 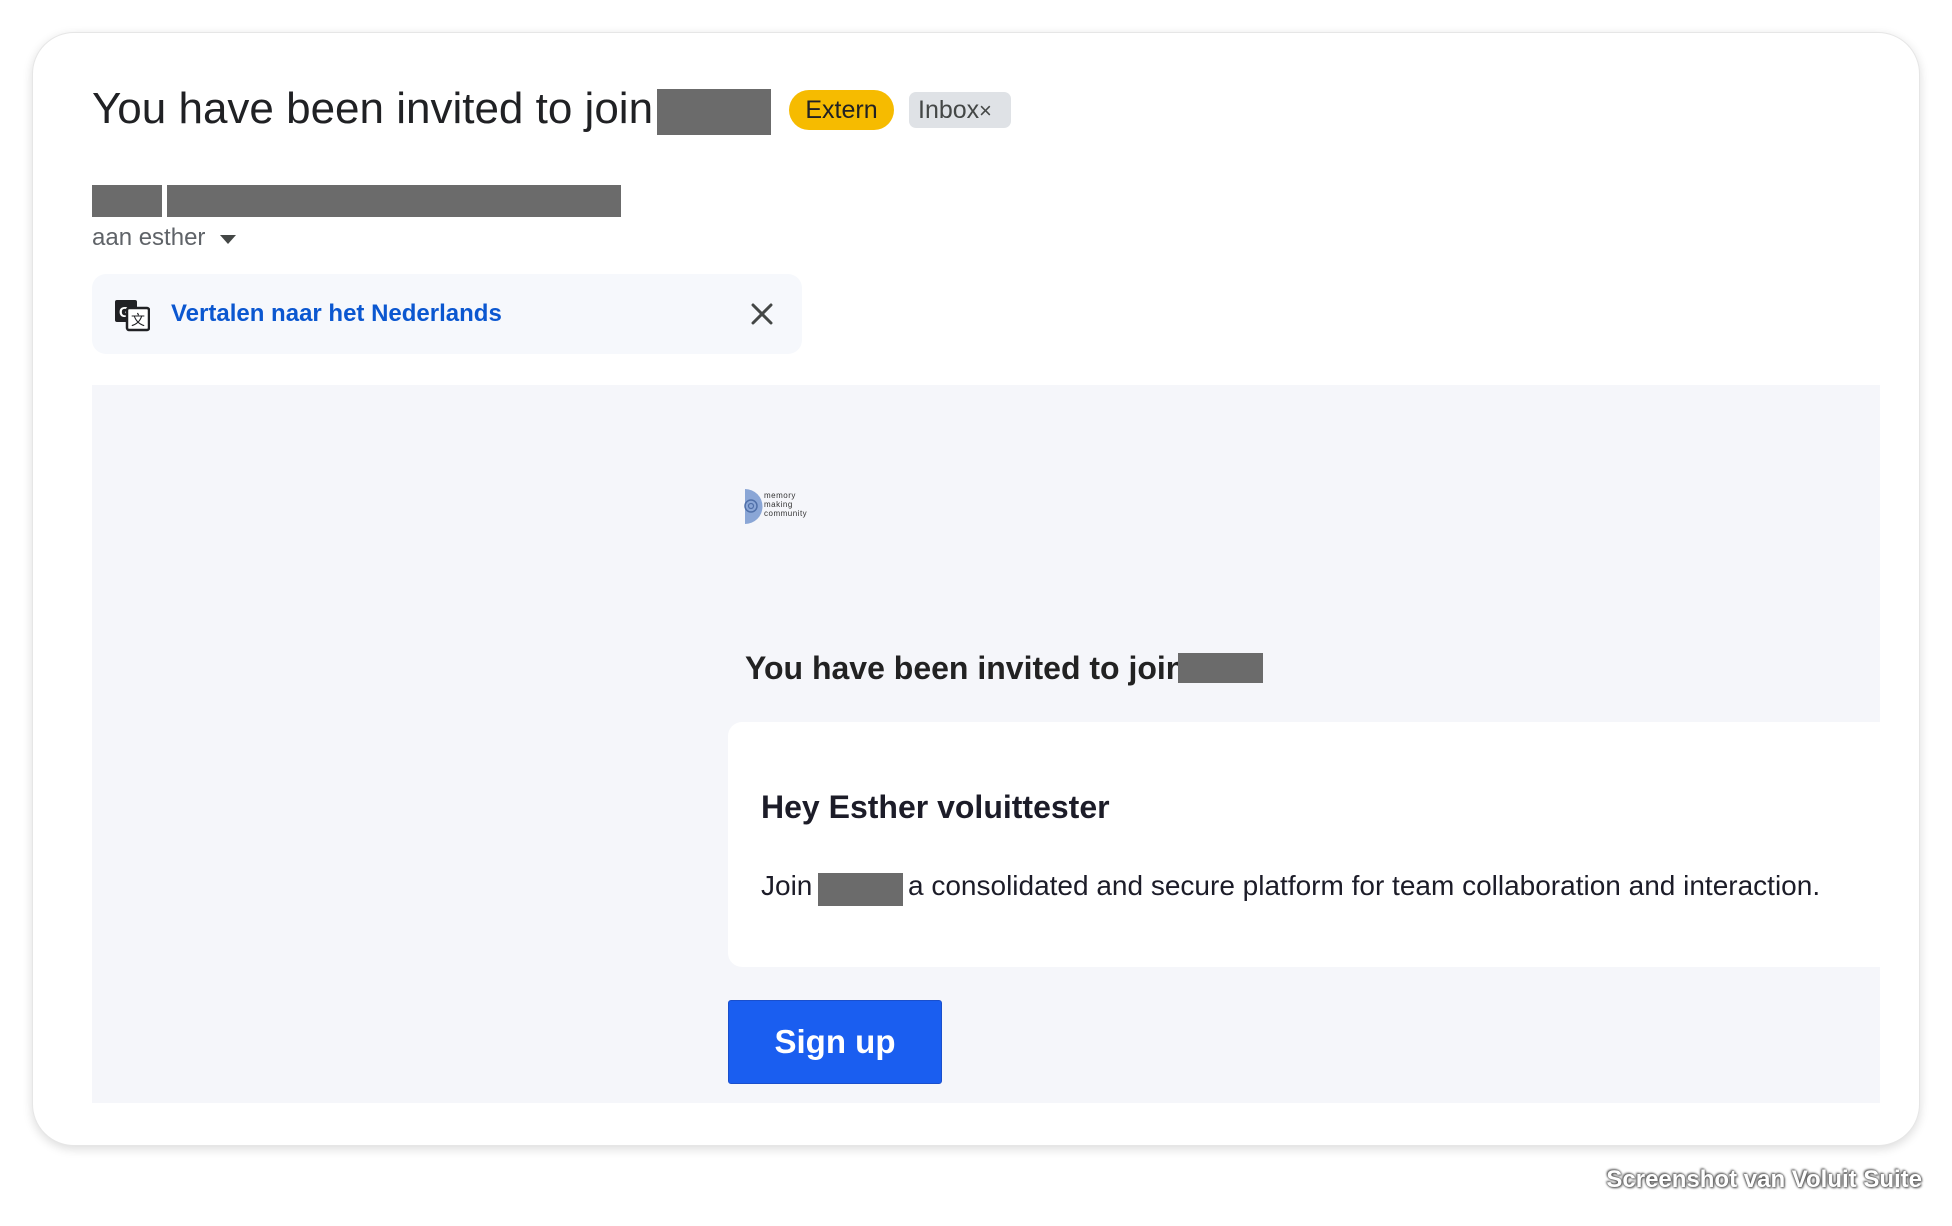 What do you see at coordinates (373, 108) in the screenshot?
I see `email-subject: You have been invited to join` at bounding box center [373, 108].